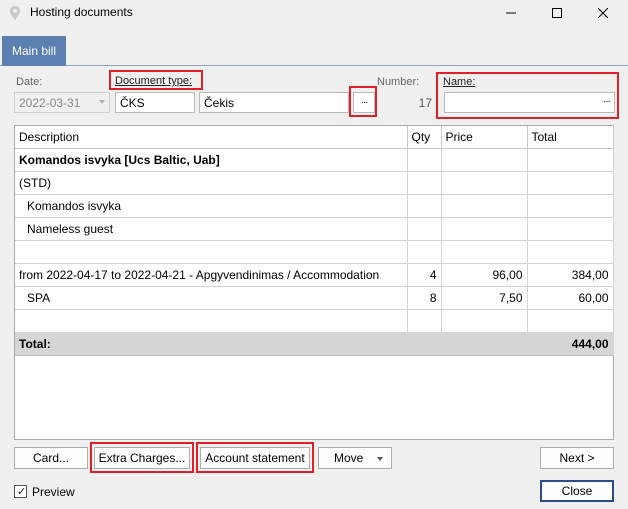 The image size is (628, 509). Describe the element at coordinates (211, 183) in the screenshot. I see `cell-description: (STD)` at that location.